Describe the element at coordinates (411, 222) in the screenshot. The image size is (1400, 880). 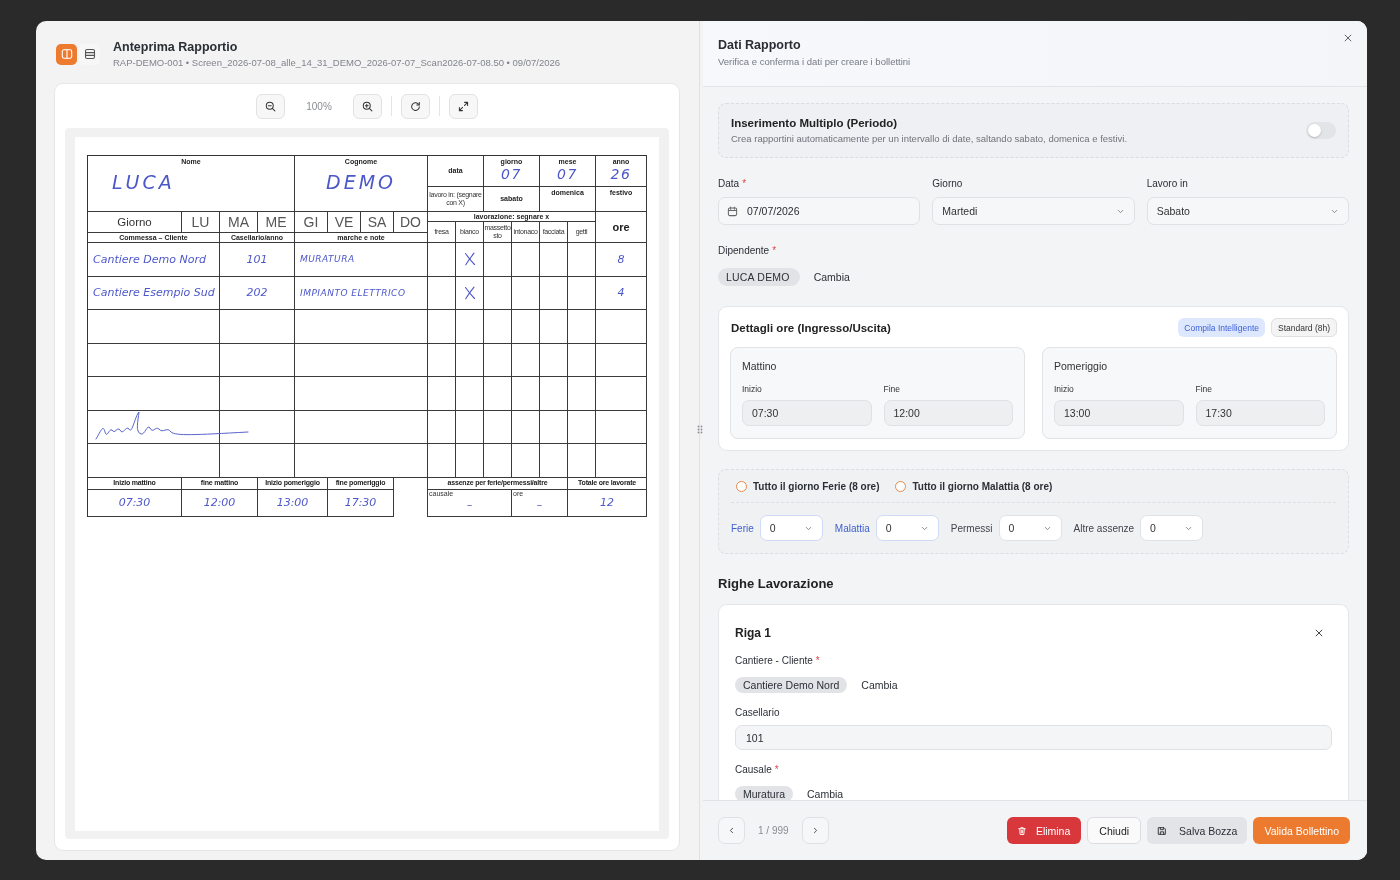
I see `form-cell: DO` at that location.